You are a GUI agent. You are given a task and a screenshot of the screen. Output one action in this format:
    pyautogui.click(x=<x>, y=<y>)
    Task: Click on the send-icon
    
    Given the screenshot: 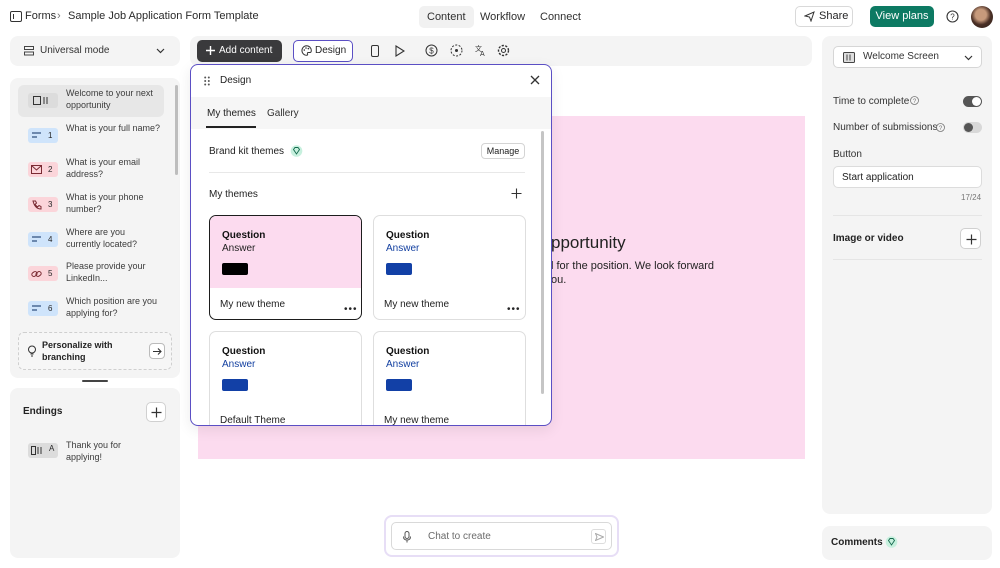 What is the action you would take?
    pyautogui.click(x=598, y=536)
    